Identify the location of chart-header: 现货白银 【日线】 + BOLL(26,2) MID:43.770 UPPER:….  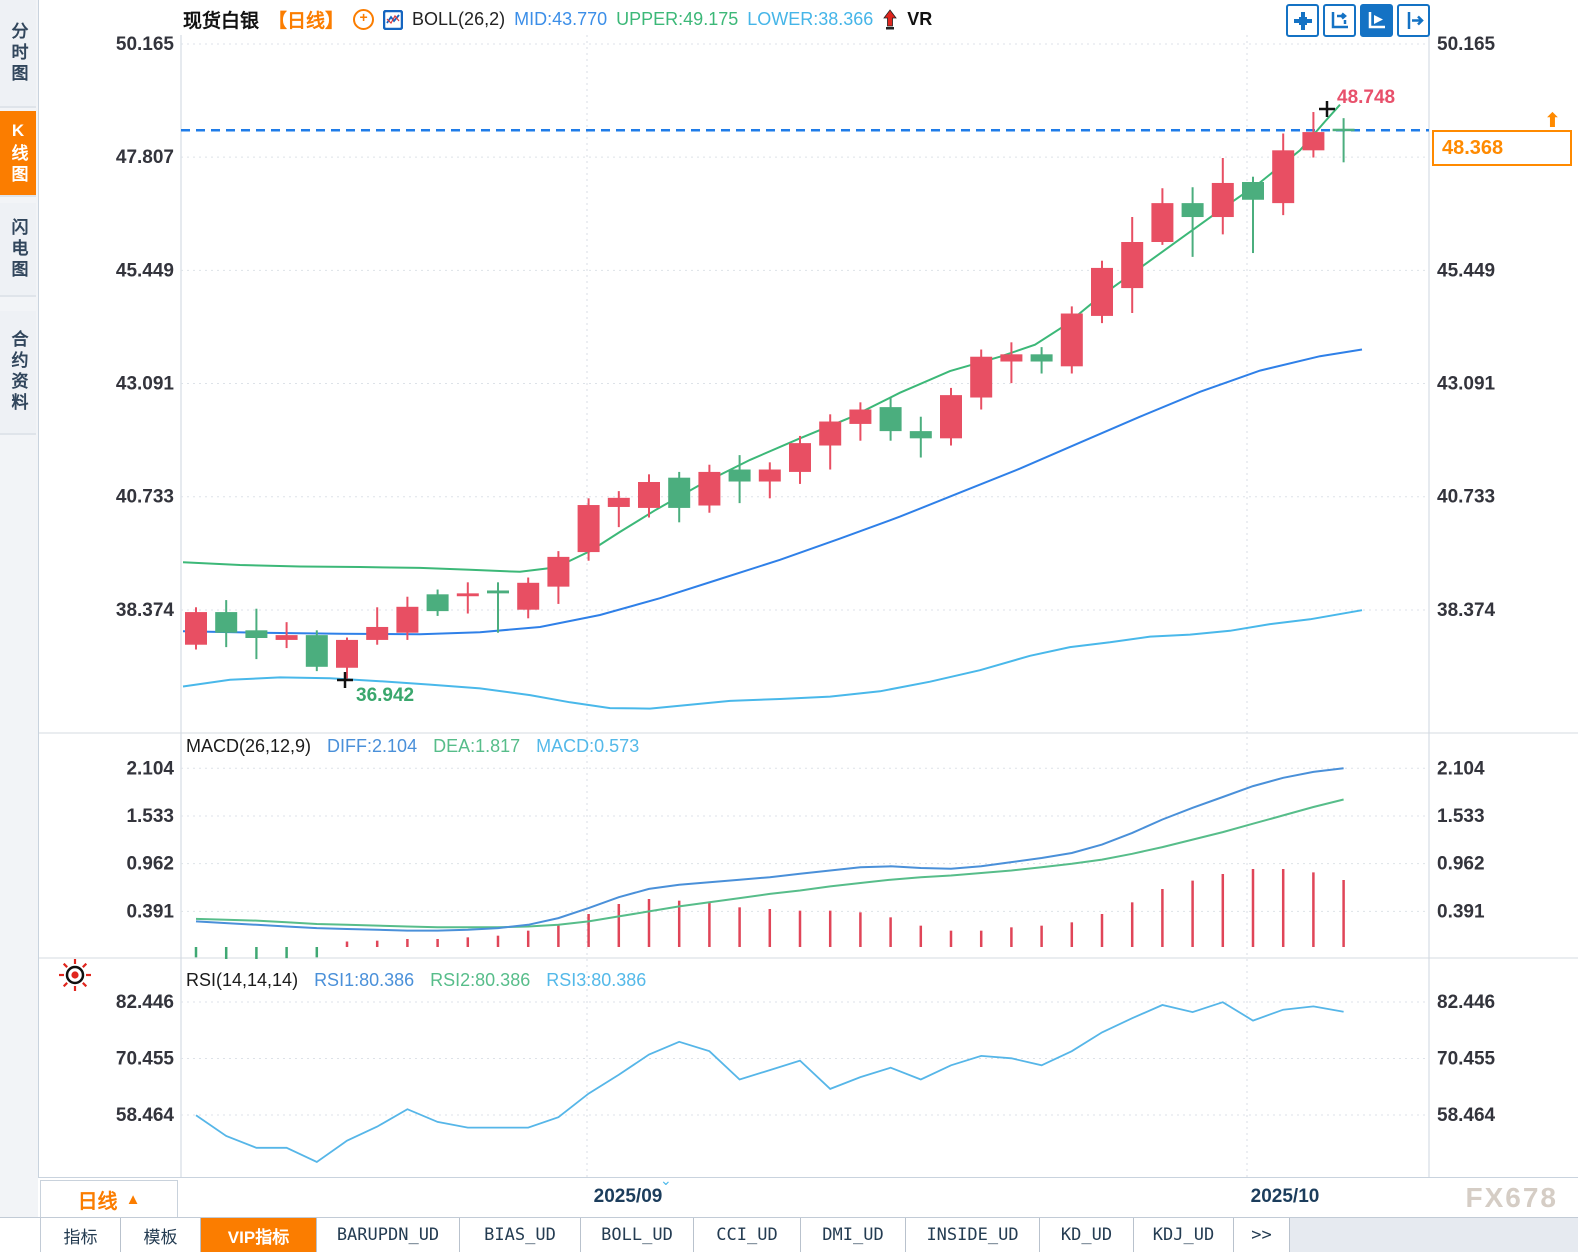
(557, 19).